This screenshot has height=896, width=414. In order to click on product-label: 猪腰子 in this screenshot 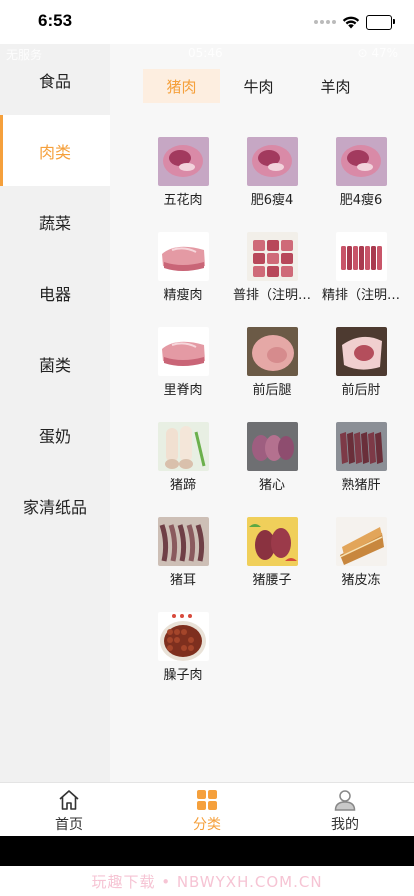, I will do `click(272, 579)`.